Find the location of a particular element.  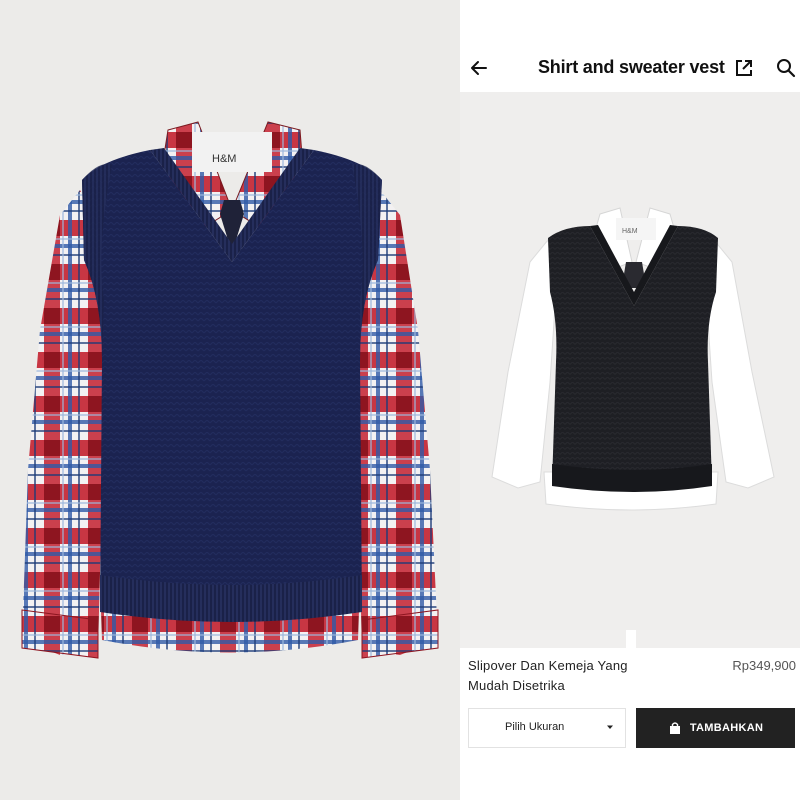

external-link-icon is located at coordinates (744, 68).